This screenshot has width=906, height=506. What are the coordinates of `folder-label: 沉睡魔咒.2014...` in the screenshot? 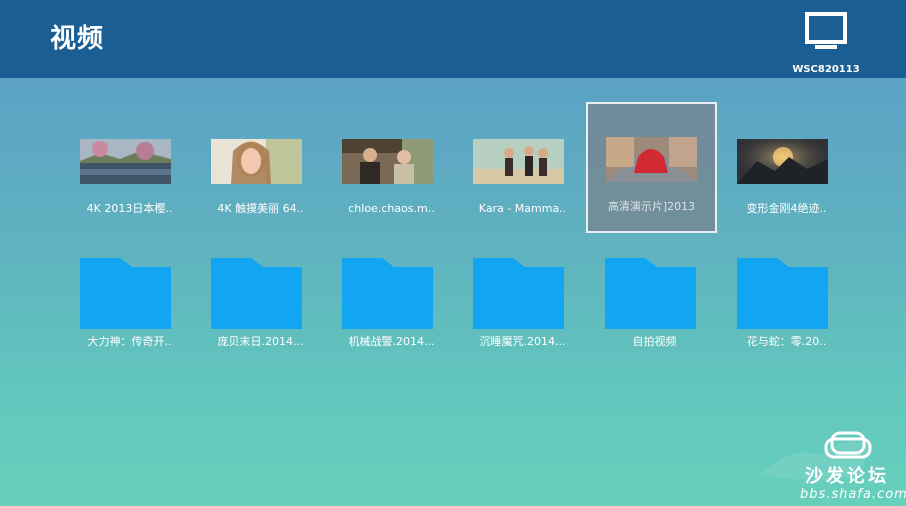 It's located at (522, 341).